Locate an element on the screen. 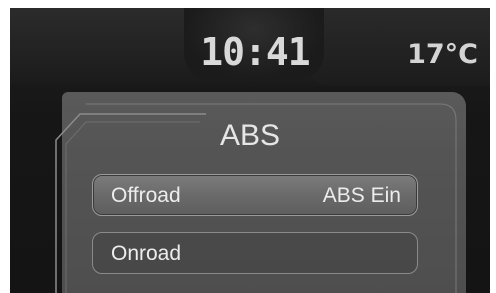 This screenshot has height=293, width=496. menu-item-label: Onroad is located at coordinates (146, 253).